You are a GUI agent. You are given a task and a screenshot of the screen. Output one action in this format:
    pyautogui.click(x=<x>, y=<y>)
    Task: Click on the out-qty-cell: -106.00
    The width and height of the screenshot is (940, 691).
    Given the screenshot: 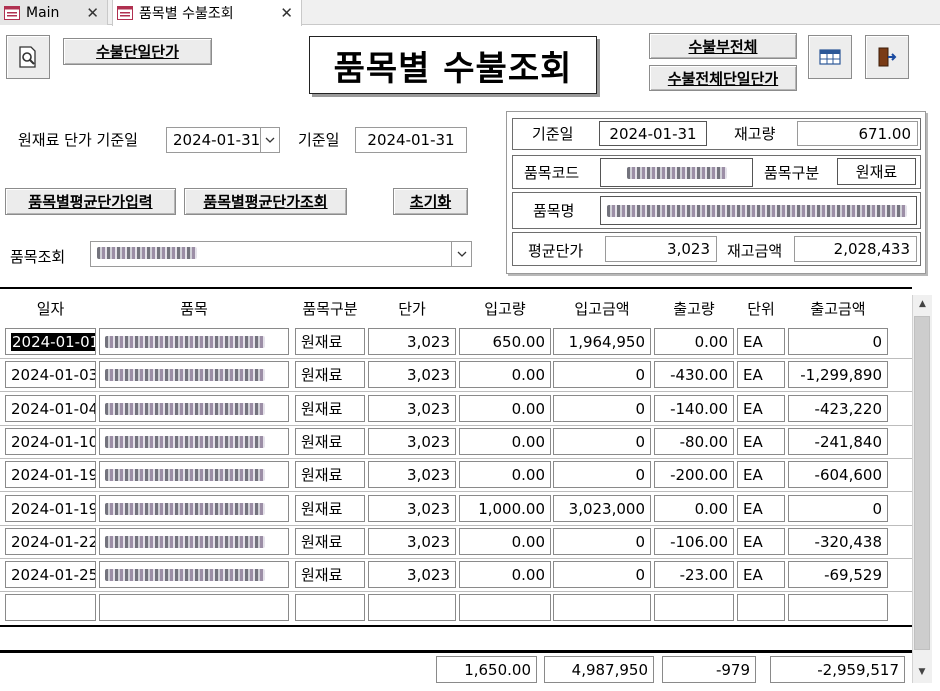 What is the action you would take?
    pyautogui.click(x=694, y=541)
    